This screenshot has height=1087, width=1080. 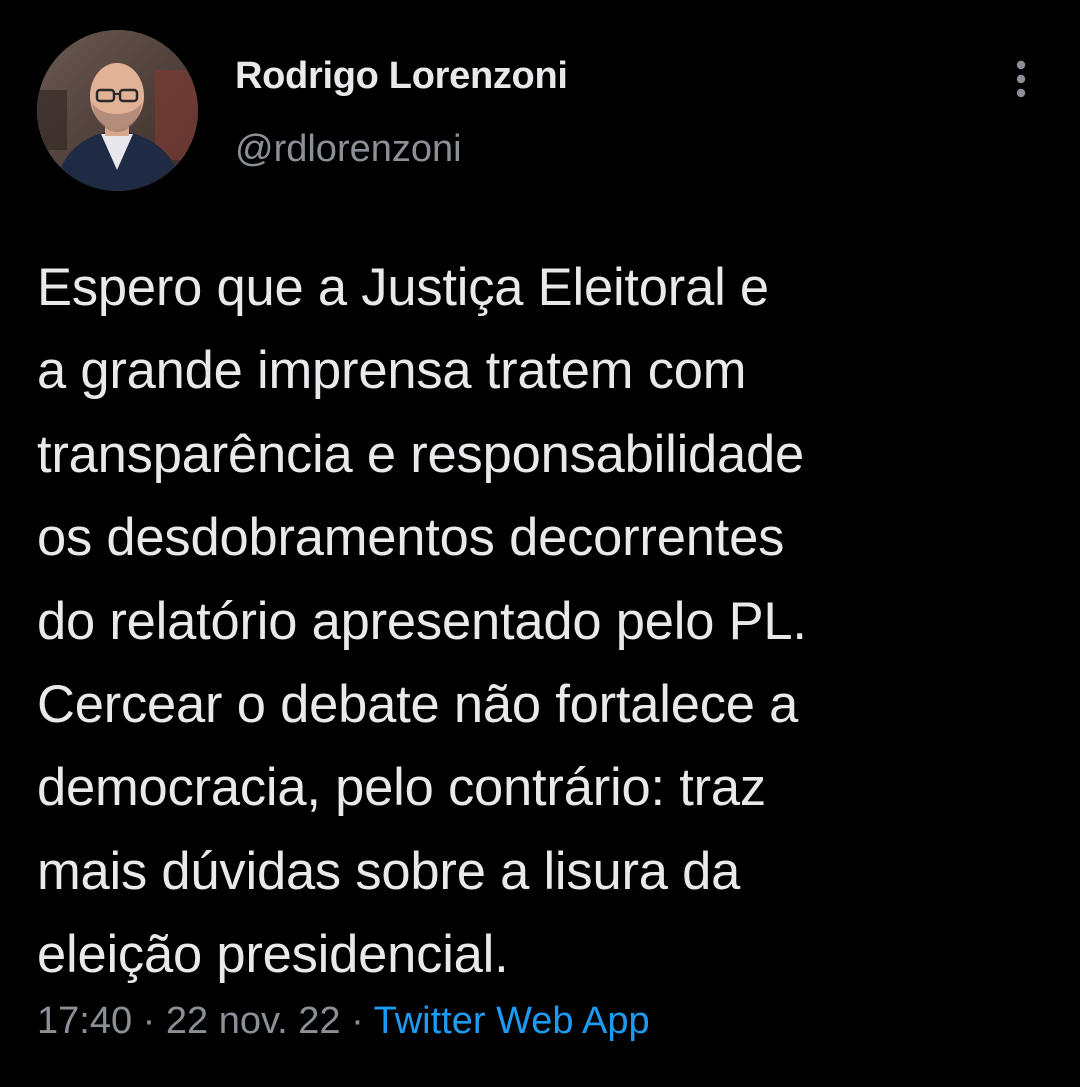 I want to click on avatar-image, so click(x=117, y=110).